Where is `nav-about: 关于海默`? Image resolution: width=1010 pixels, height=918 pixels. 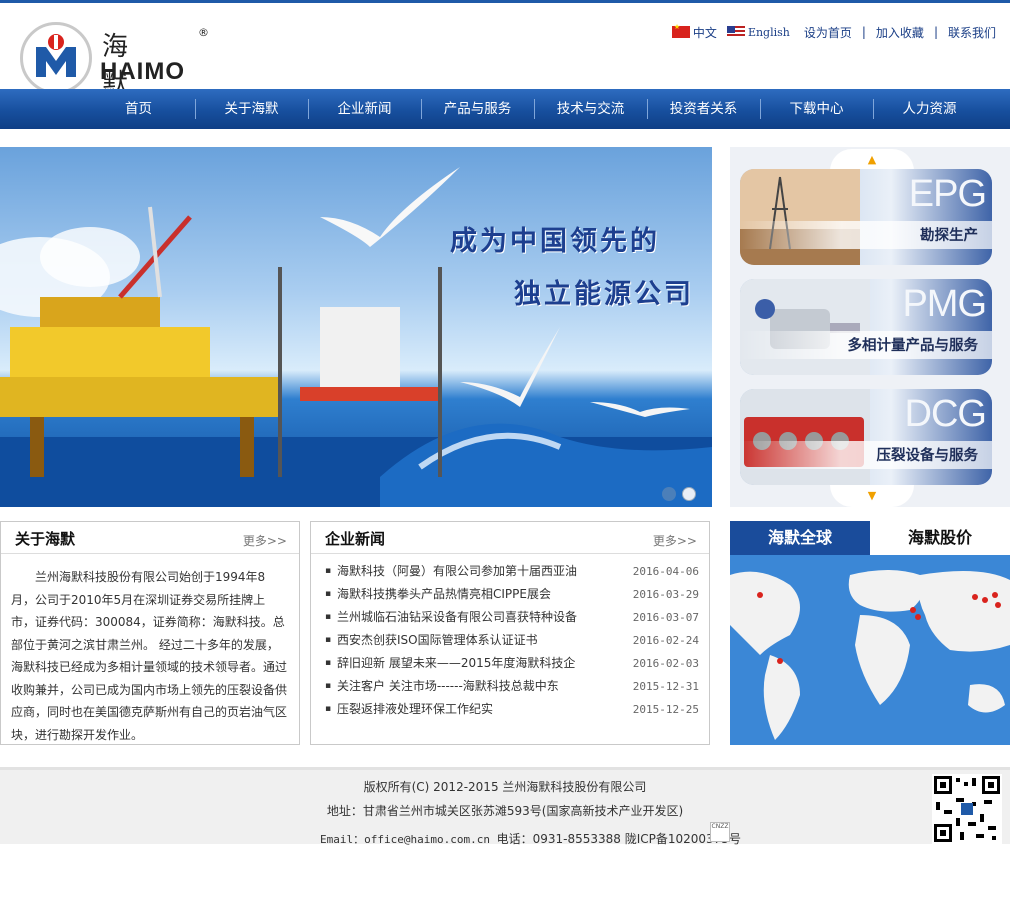
nav-about: 关于海默 is located at coordinates (251, 109).